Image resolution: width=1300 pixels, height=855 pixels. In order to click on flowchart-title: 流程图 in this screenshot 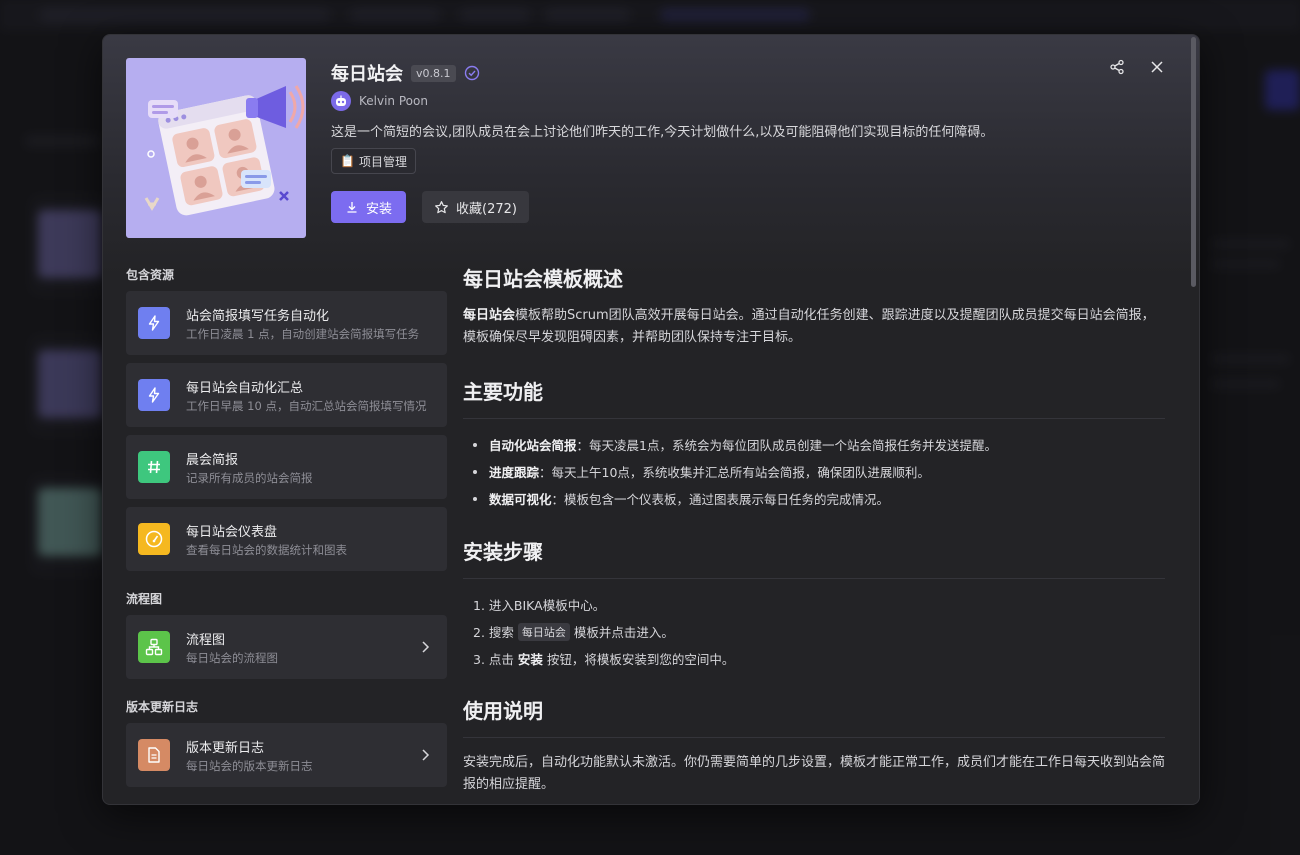, I will do `click(206, 640)`.